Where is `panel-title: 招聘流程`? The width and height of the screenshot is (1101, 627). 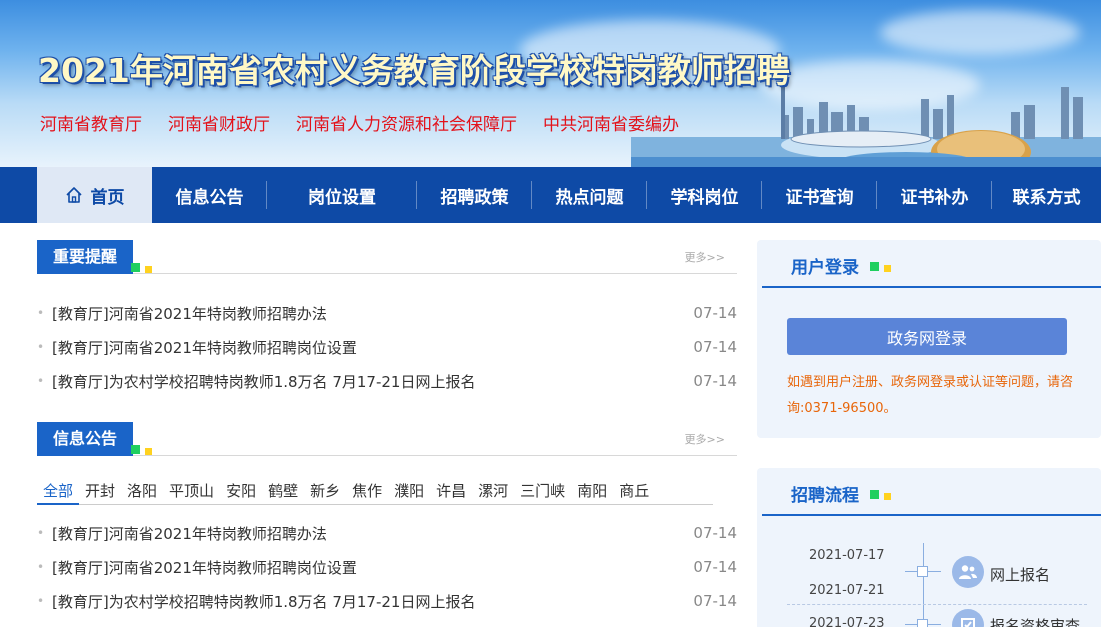 panel-title: 招聘流程 is located at coordinates (825, 496).